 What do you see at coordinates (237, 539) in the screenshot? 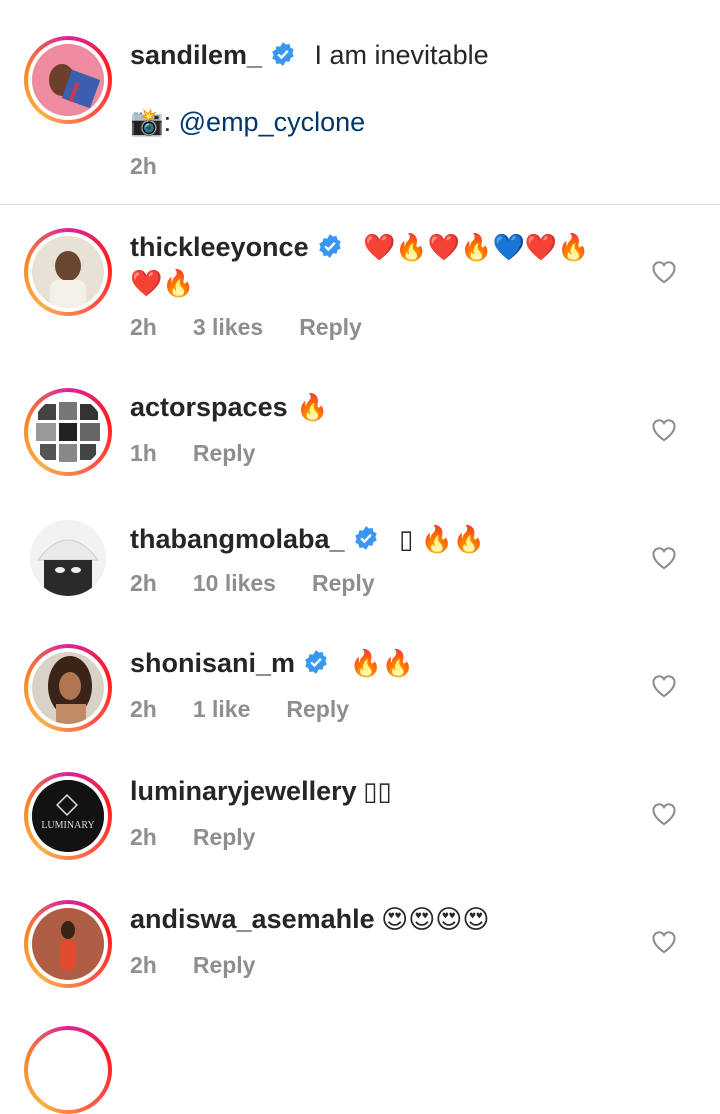
I see `commenter-username: thabangmolaba_` at bounding box center [237, 539].